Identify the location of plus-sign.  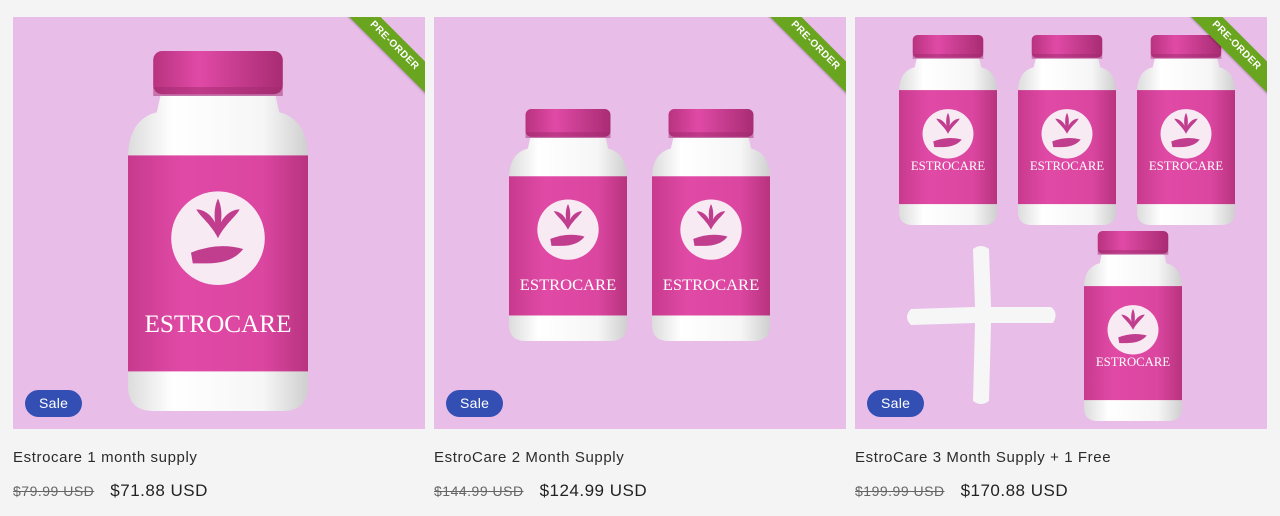
(981, 325).